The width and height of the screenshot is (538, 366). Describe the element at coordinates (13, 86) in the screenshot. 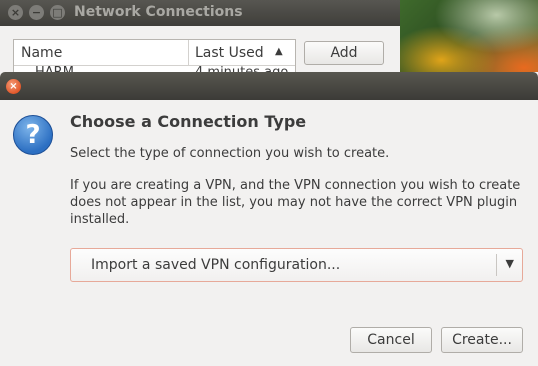

I see `dialog-close-icon: ×` at that location.